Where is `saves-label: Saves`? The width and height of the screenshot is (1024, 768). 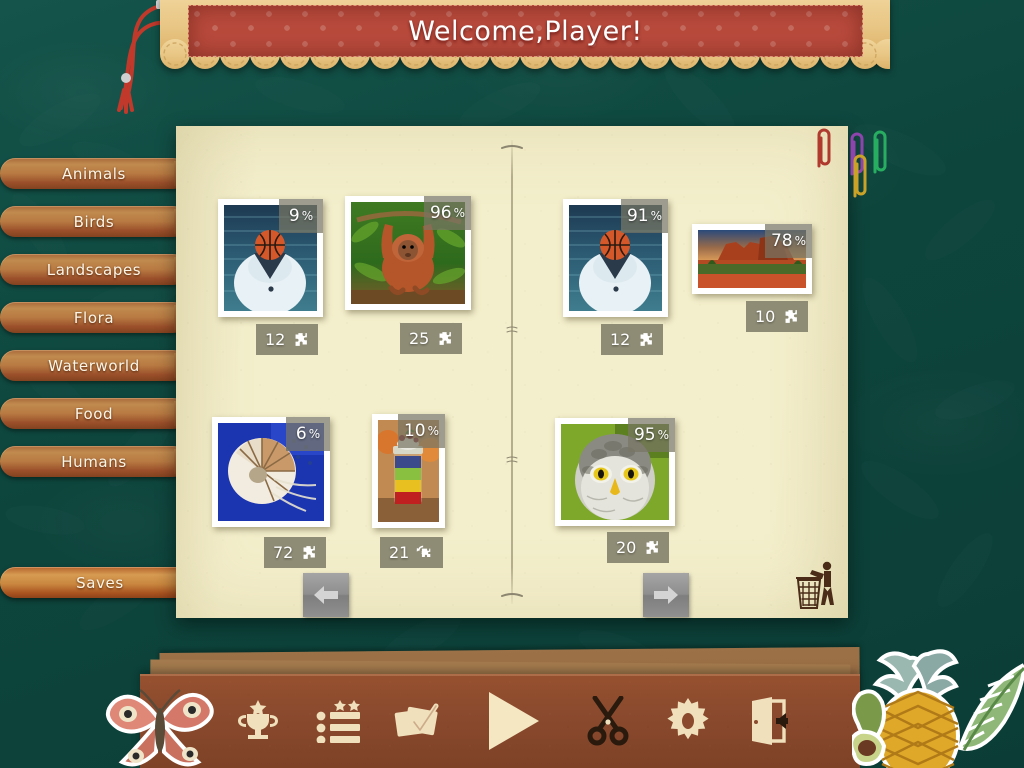 saves-label: Saves is located at coordinates (100, 582).